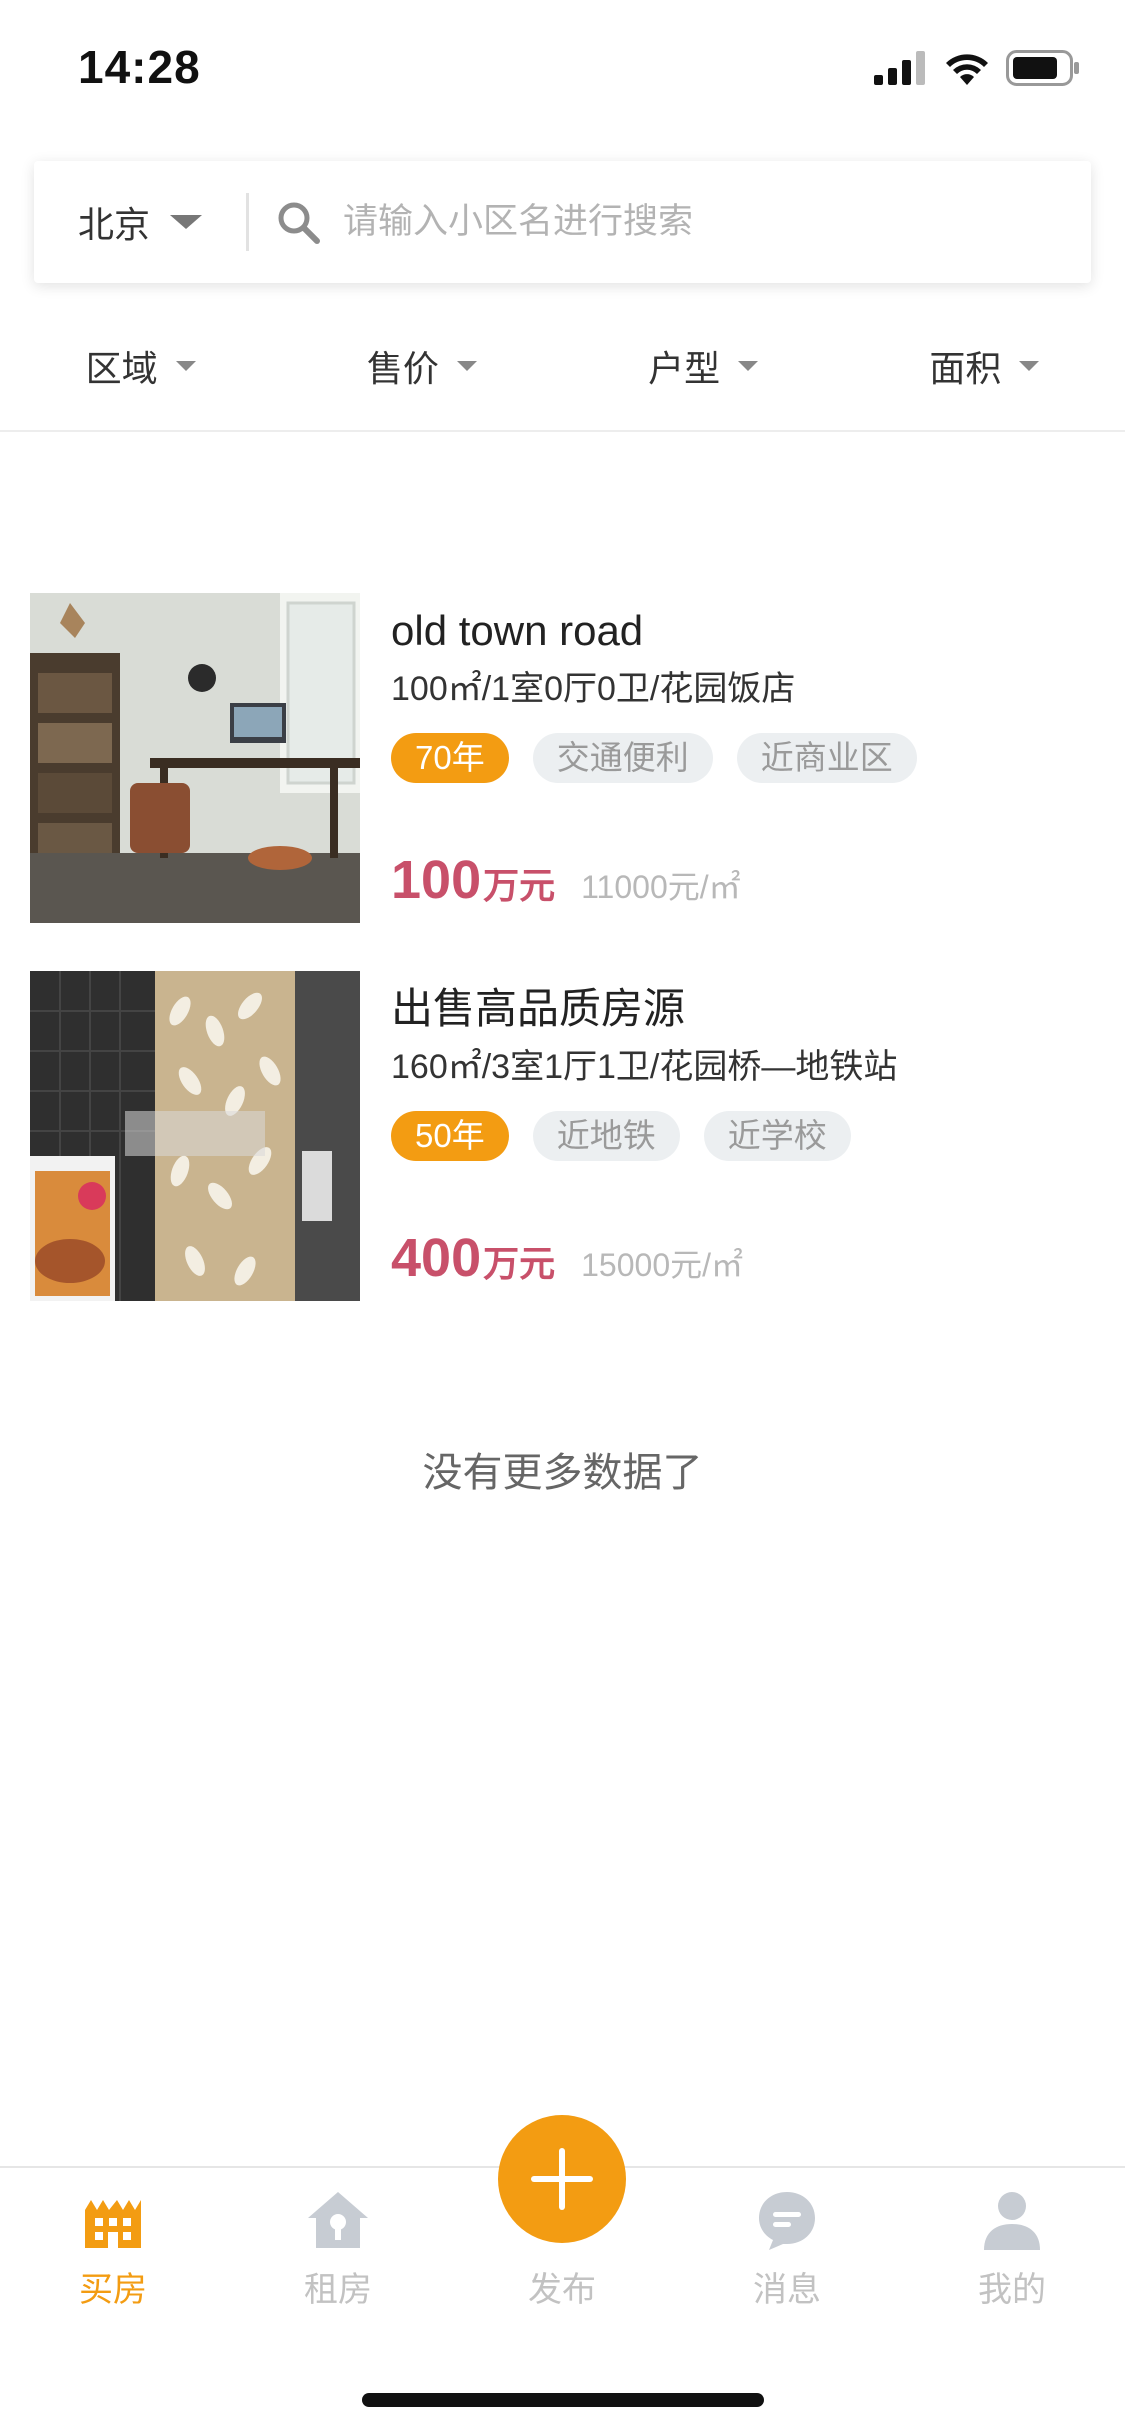 Image resolution: width=1125 pixels, height=2436 pixels. Describe the element at coordinates (402, 368) in the screenshot. I see `filter-label: 售价` at that location.